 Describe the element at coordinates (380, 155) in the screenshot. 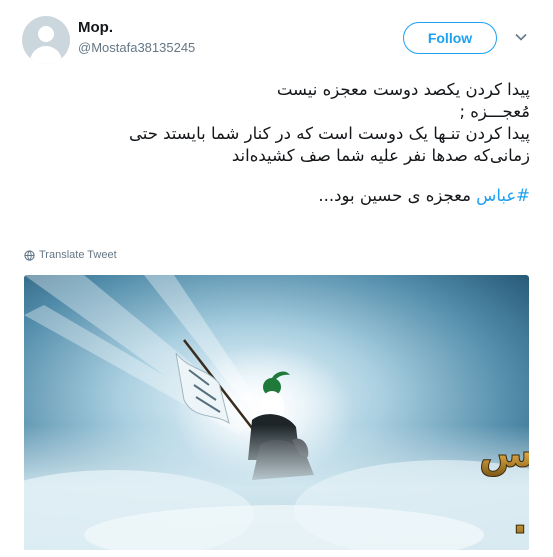

I see `tweet-text-line: زمانی‌که صدها نفر علیه شما صف کشیده‌اند` at that location.